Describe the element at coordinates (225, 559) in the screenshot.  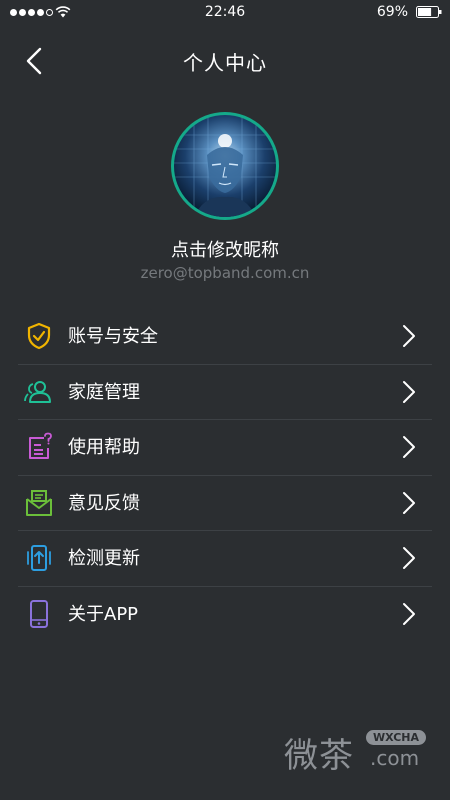
I see `menu-item-check-update: 检测更新` at that location.